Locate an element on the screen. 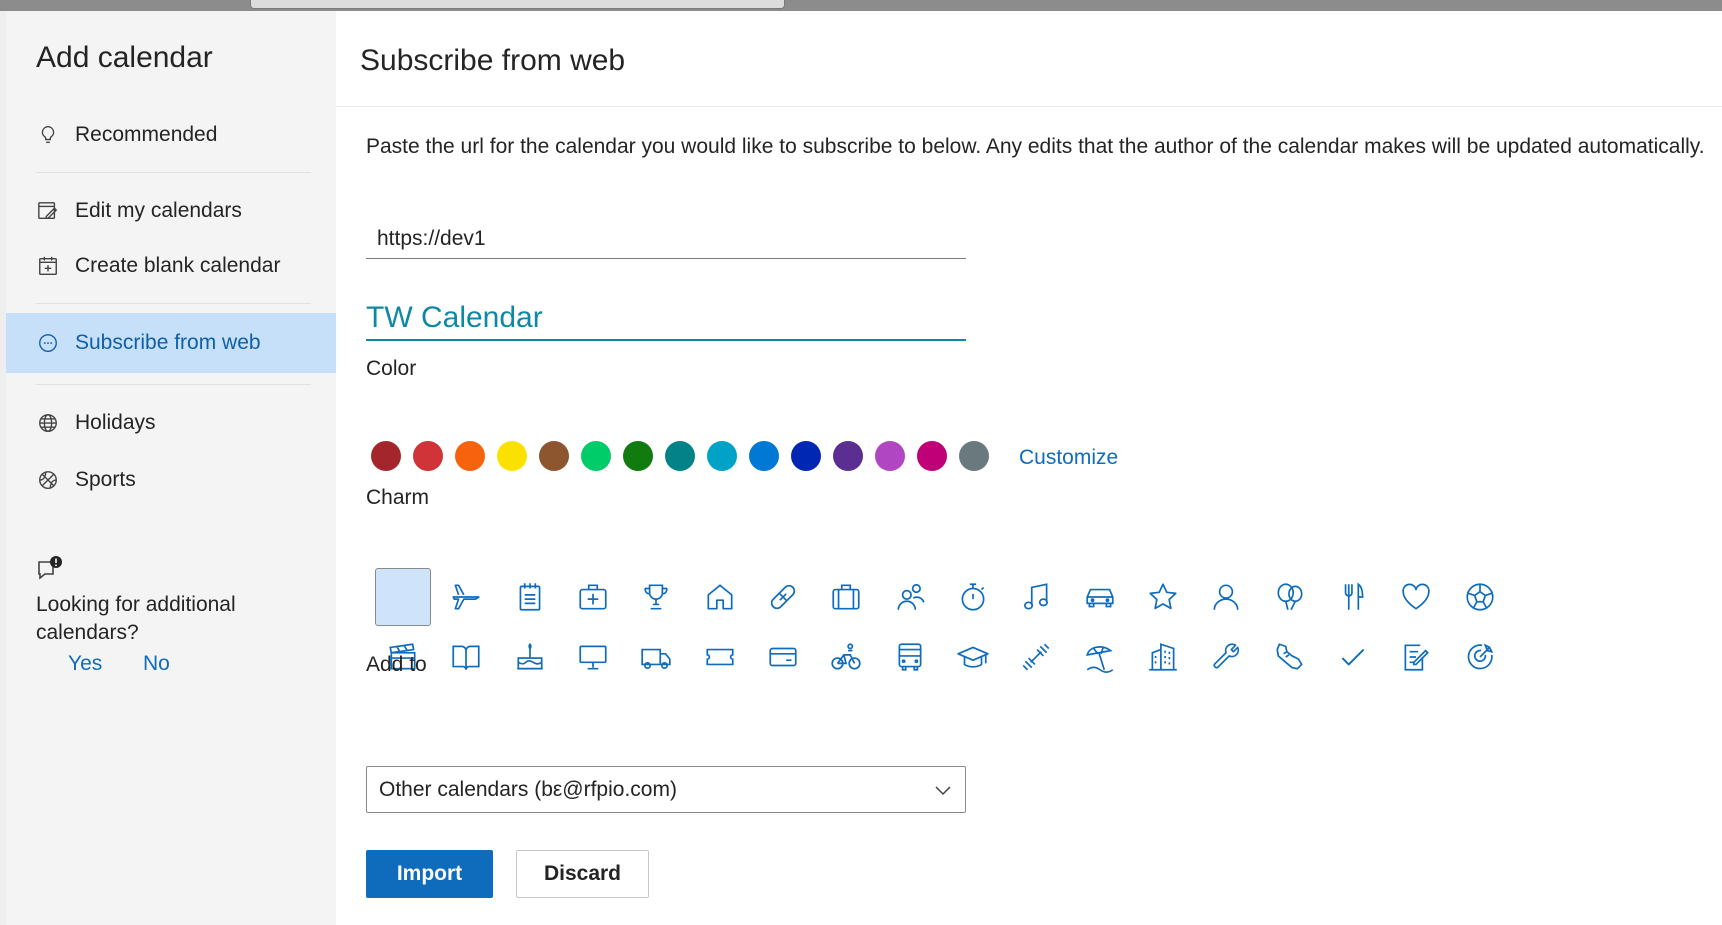 The width and height of the screenshot is (1722, 925). color-label: Color is located at coordinates (391, 368).